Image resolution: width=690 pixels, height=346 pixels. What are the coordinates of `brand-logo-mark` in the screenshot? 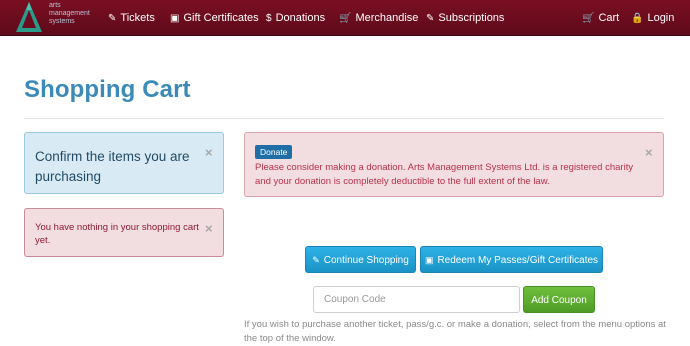 It's located at (29, 17).